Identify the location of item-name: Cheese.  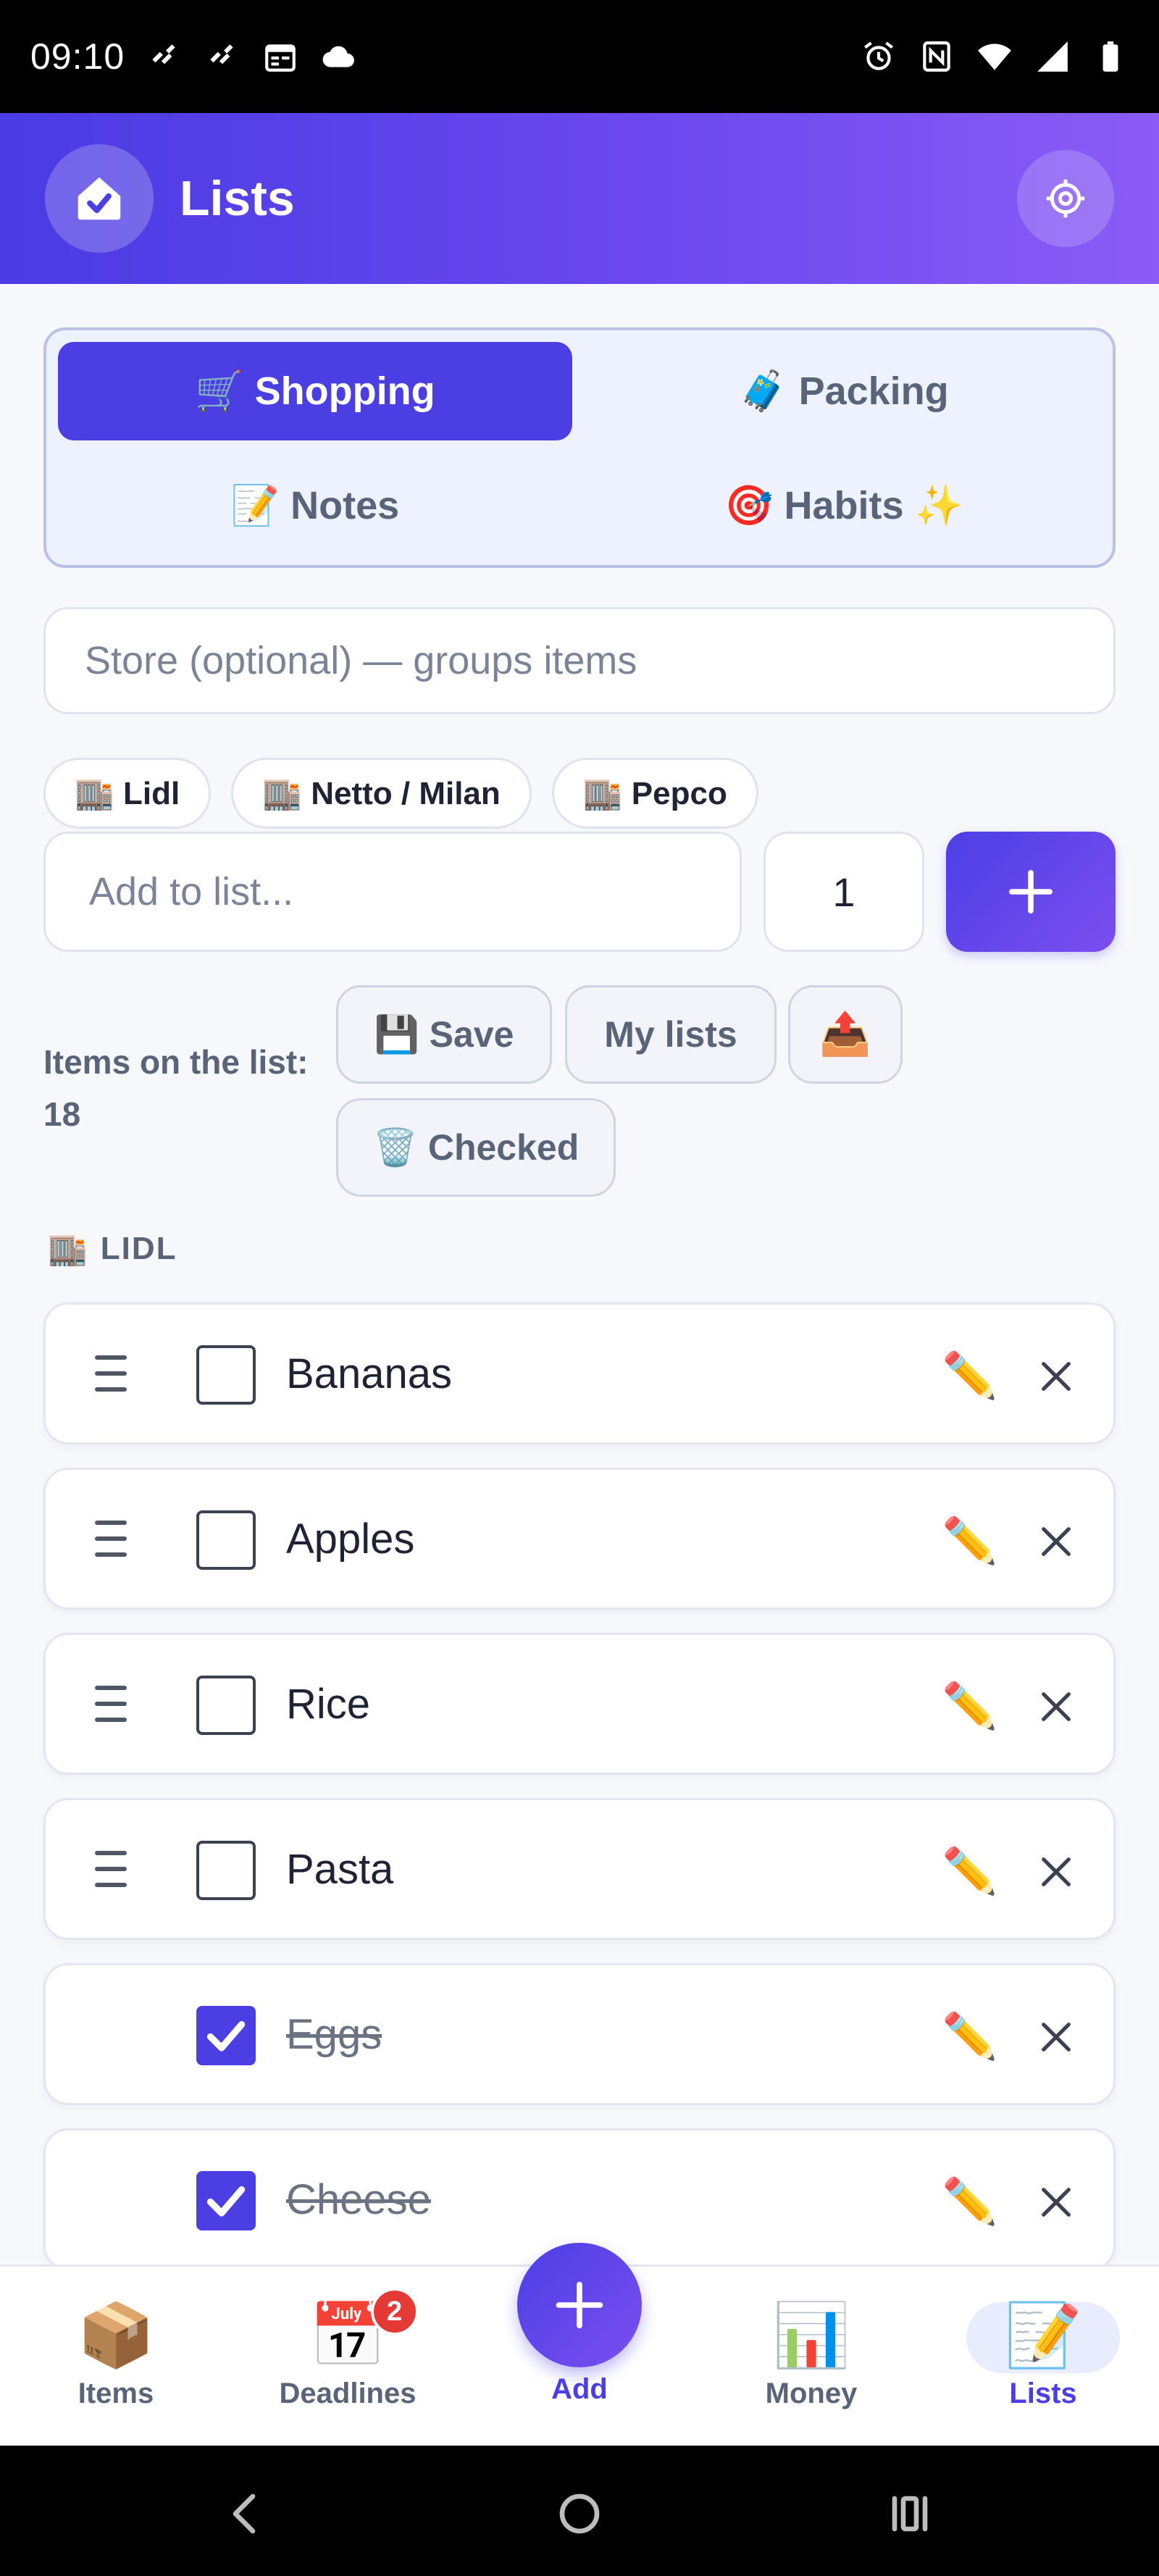
(358, 2199).